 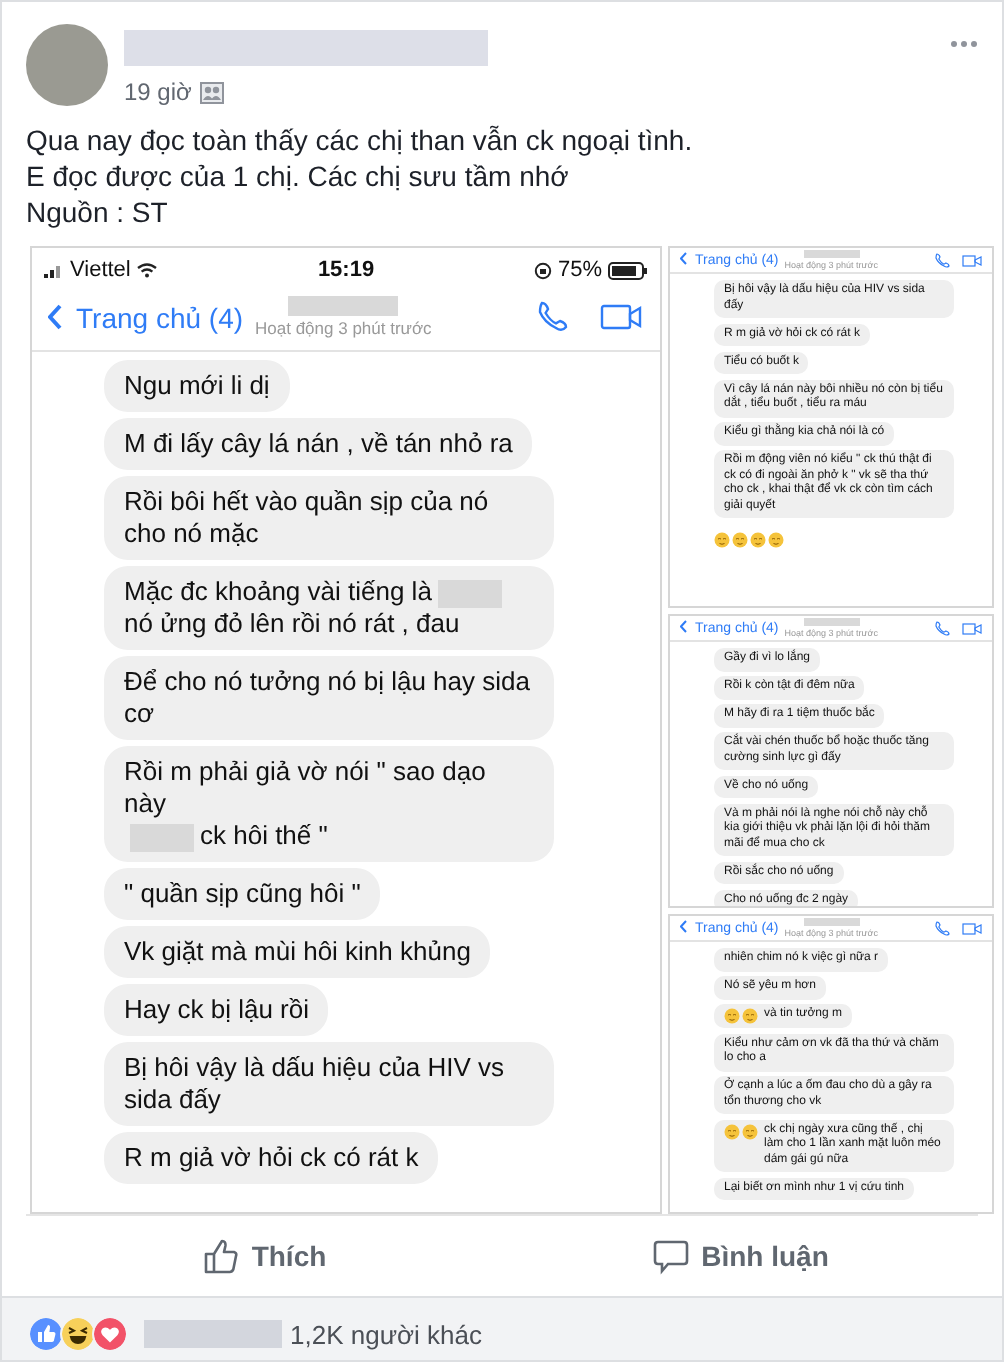 What do you see at coordinates (110, 1334) in the screenshot?
I see `heart-reaction-icon` at bounding box center [110, 1334].